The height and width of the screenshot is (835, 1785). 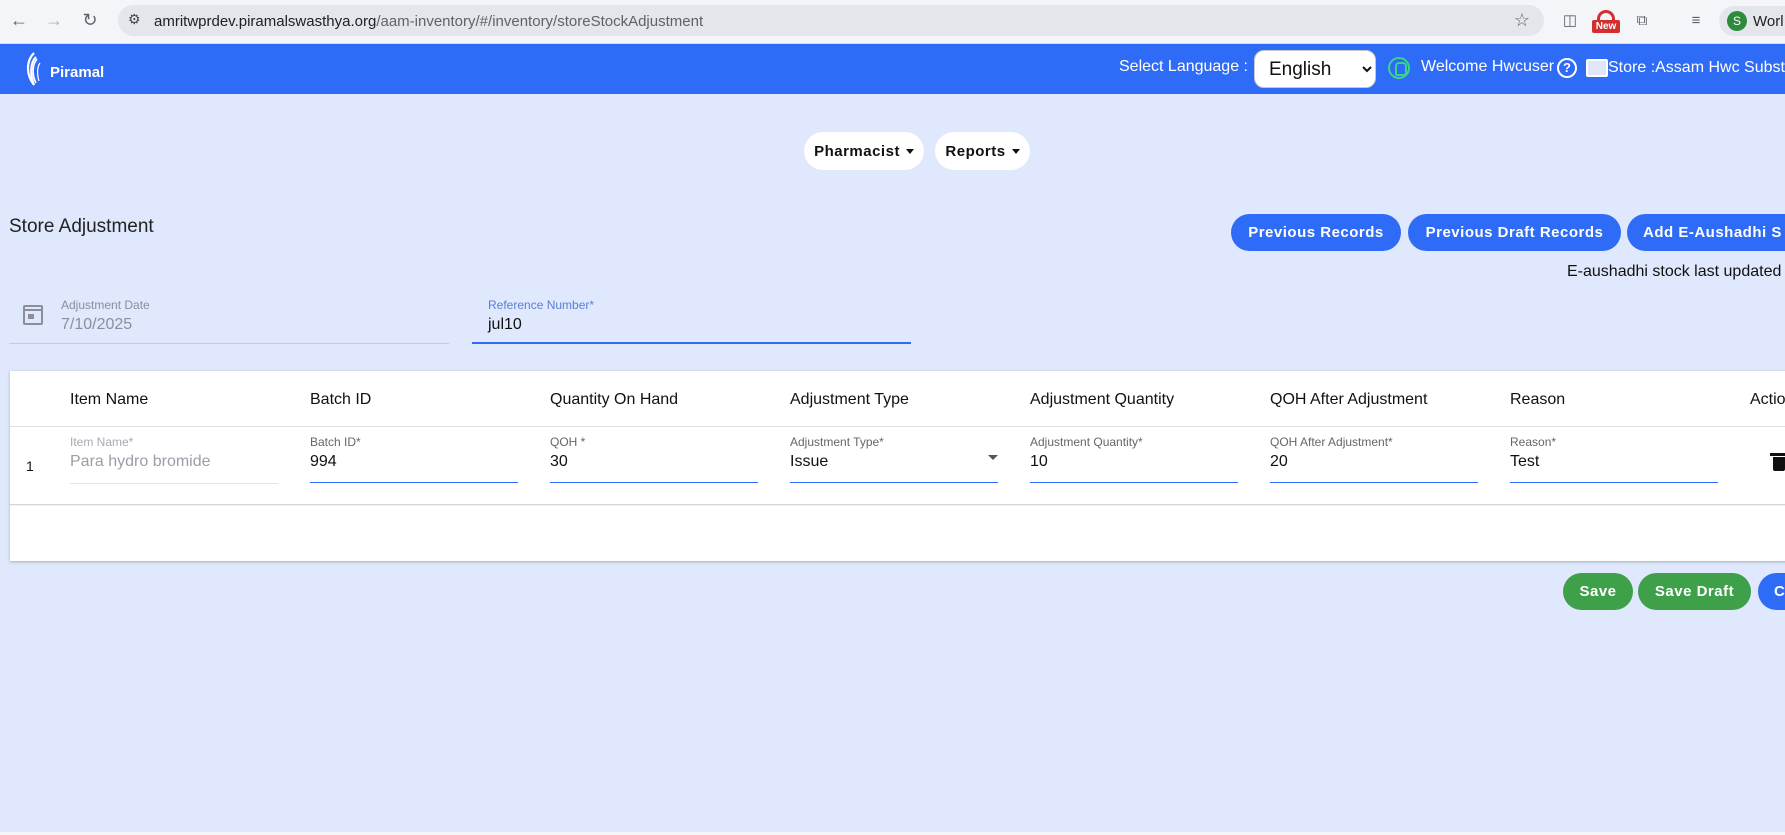 What do you see at coordinates (335, 442) in the screenshot?
I see `batch-id-label: Batch ID*` at bounding box center [335, 442].